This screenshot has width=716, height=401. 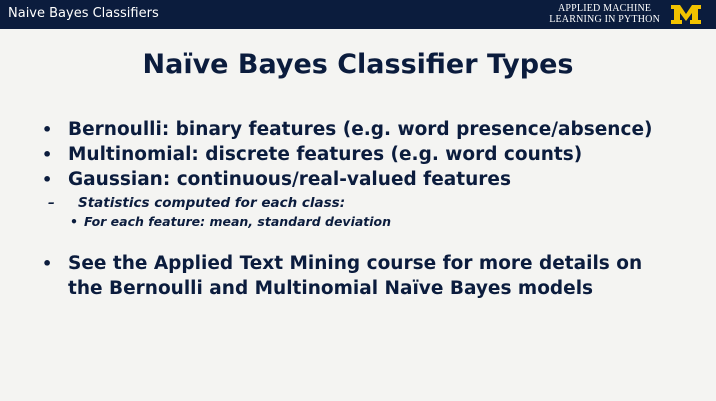 What do you see at coordinates (212, 203) in the screenshot?
I see `sub-bullet-text: Statistics computed for each class:` at bounding box center [212, 203].